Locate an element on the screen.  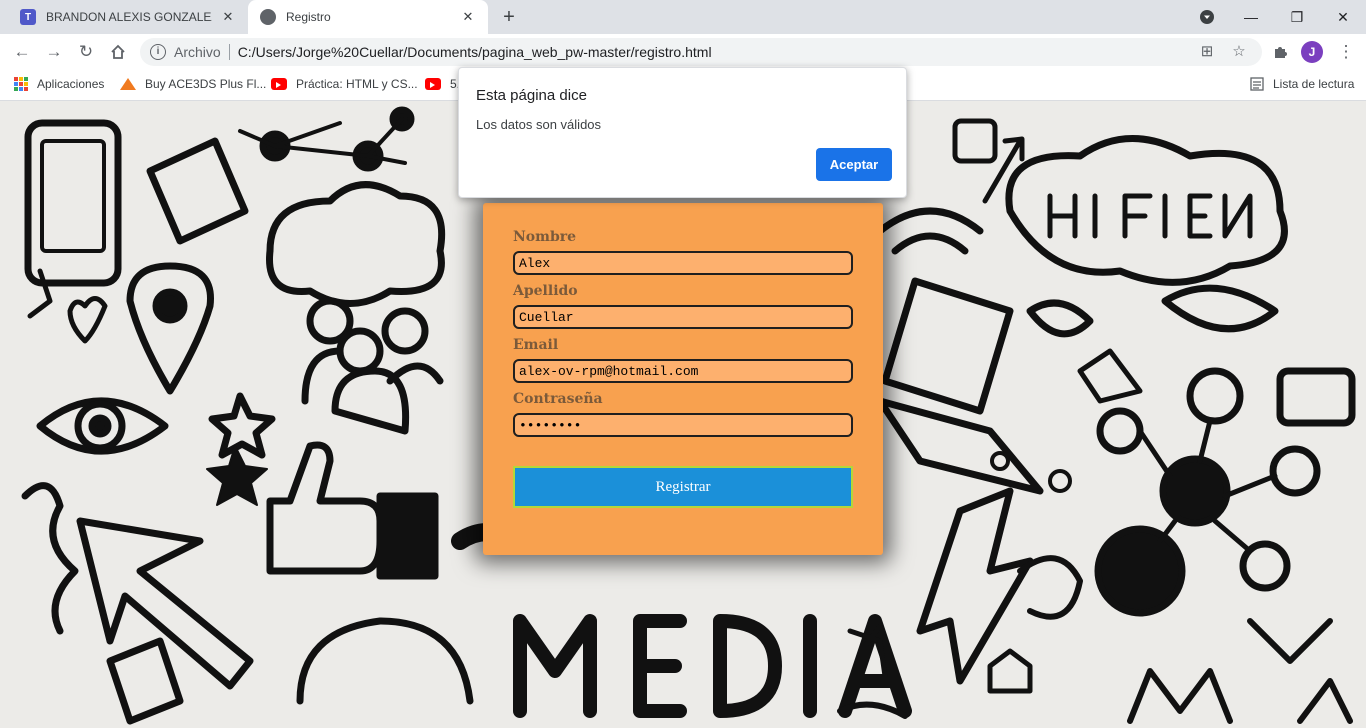
menu-button: ⋮ is located at coordinates (1346, 52).